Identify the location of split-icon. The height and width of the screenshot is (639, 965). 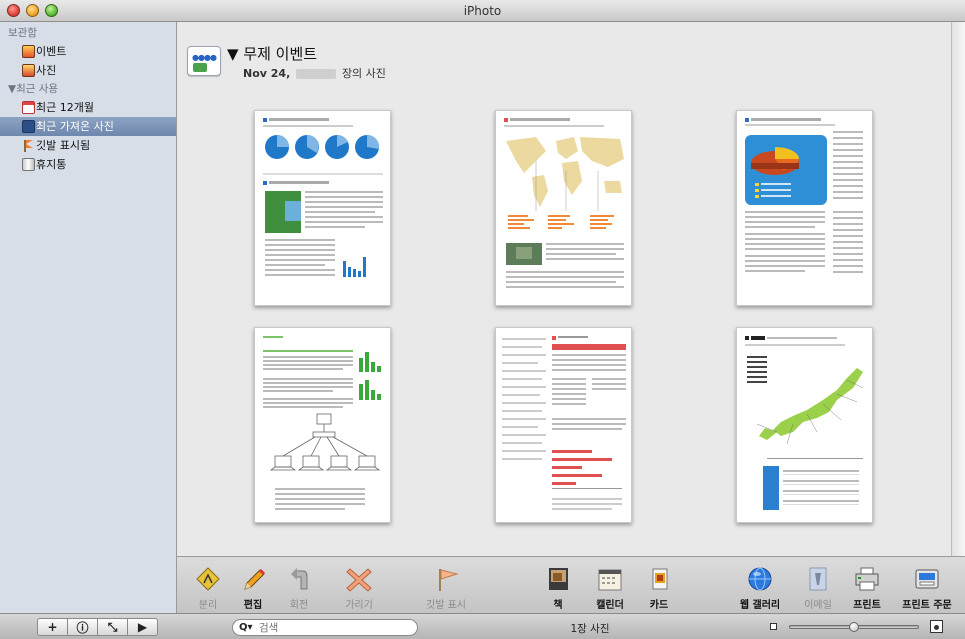
(208, 579).